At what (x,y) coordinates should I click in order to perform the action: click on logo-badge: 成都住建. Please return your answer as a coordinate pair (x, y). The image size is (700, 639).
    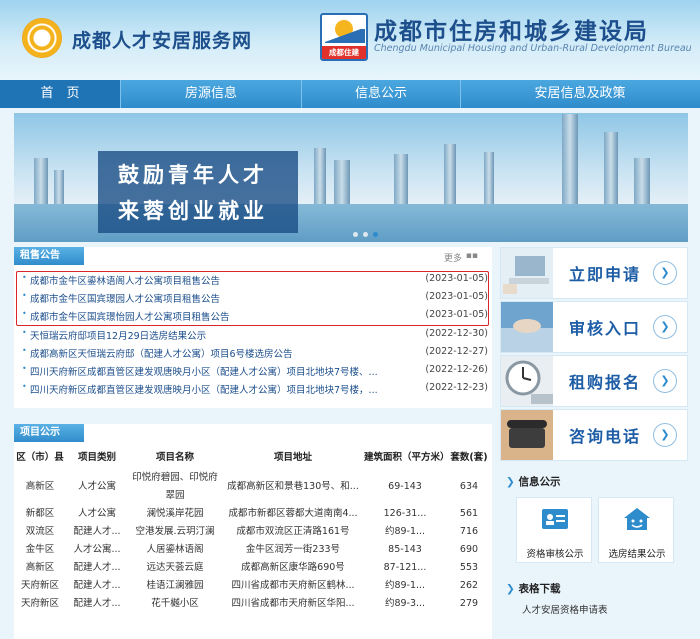
    Looking at the image, I should click on (344, 52).